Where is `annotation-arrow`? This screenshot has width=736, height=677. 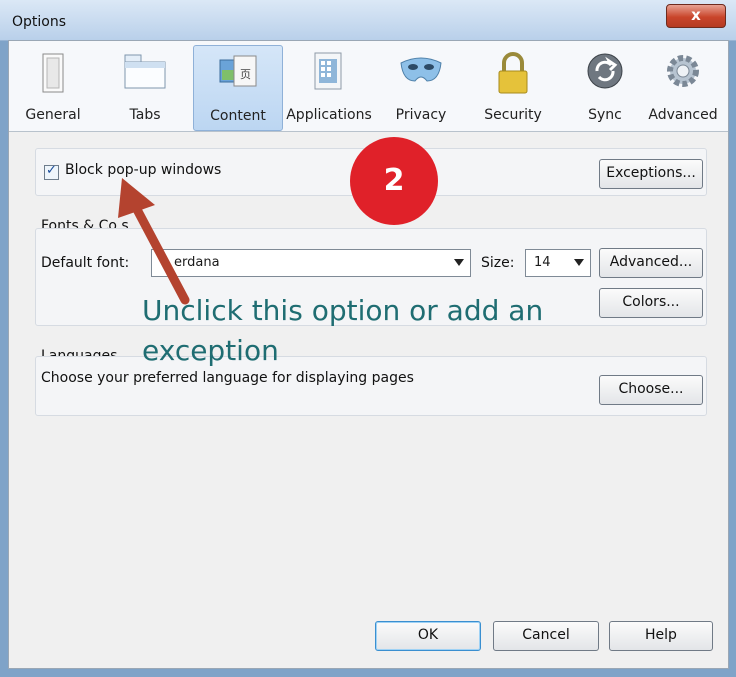
annotation-arrow is located at coordinates (154, 241).